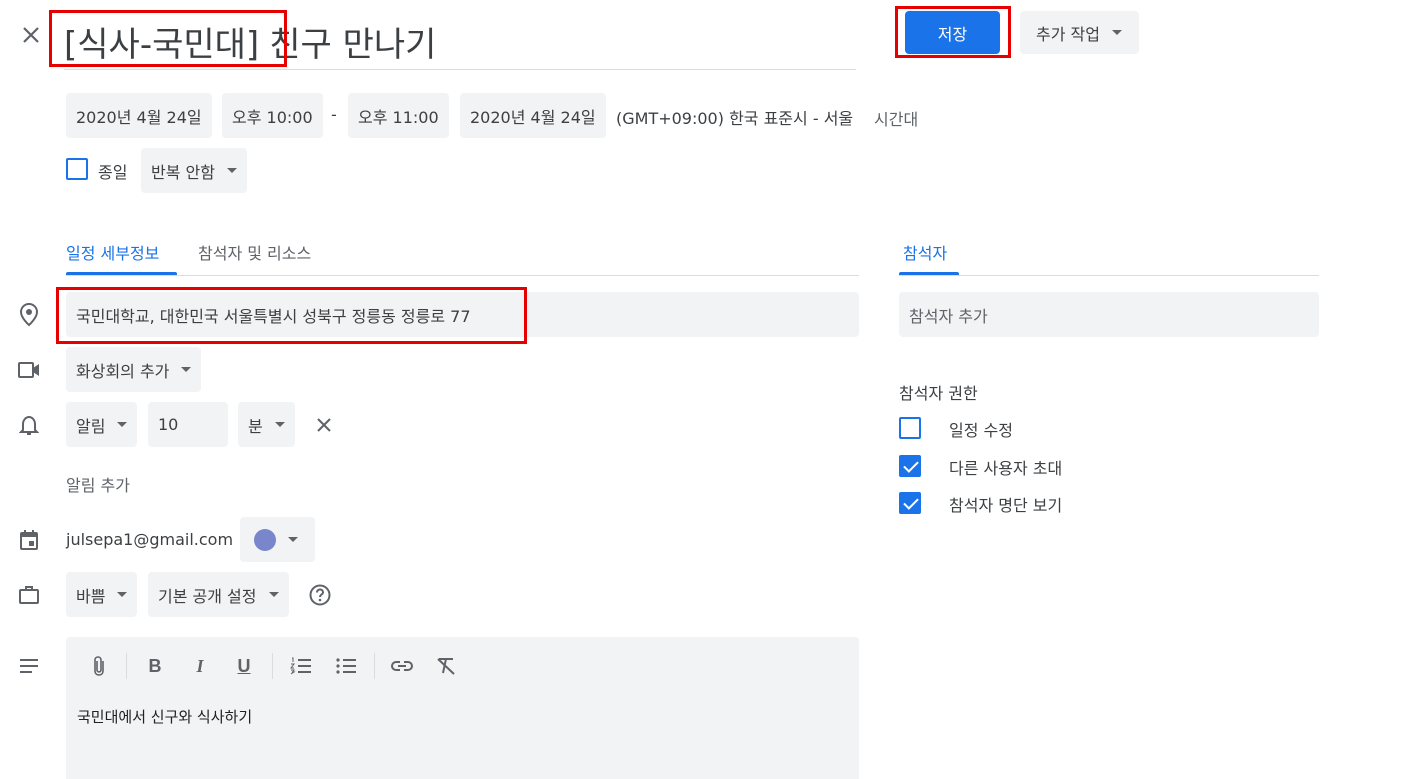 This screenshot has height=779, width=1407. Describe the element at coordinates (910, 466) in the screenshot. I see `permission-invite-others-checkbox` at that location.